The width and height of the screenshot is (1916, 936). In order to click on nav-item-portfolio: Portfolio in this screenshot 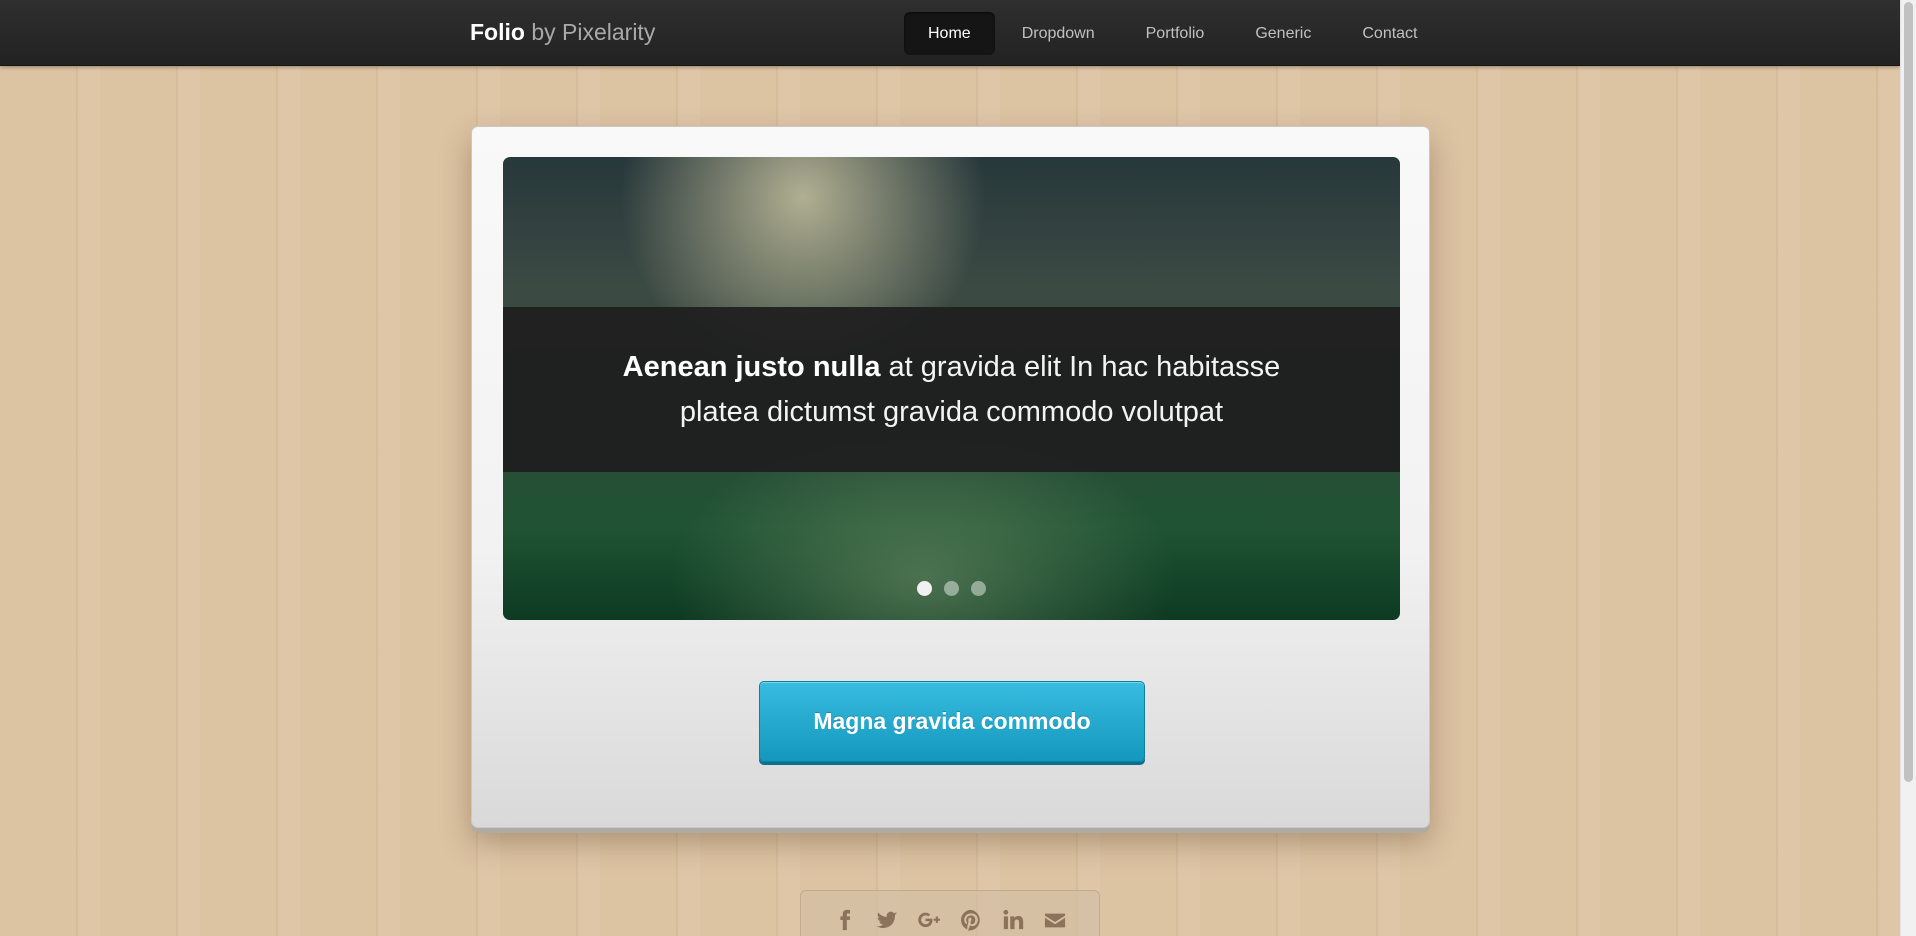, I will do `click(1175, 33)`.